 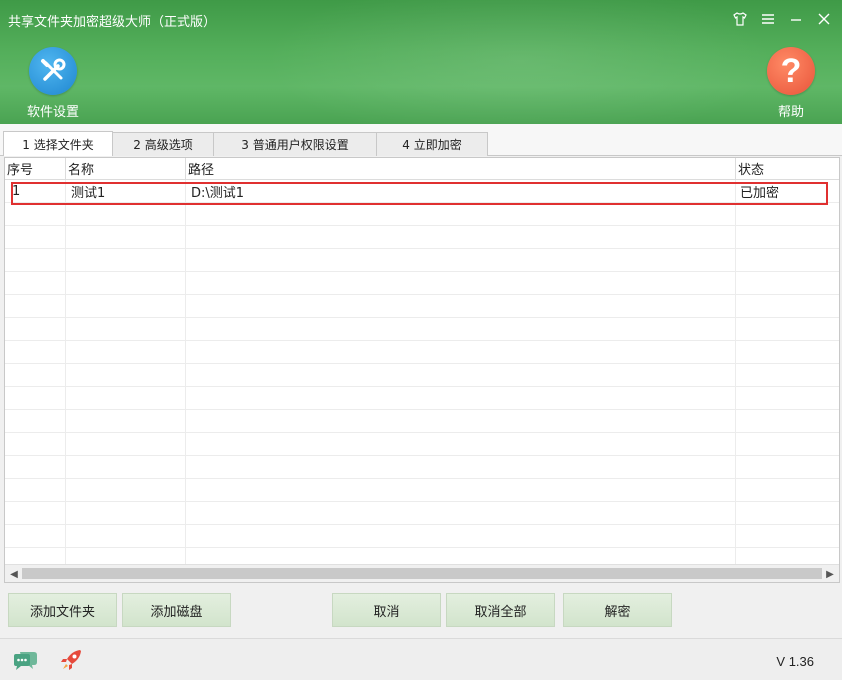 I want to click on menu-icon, so click(x=768, y=19).